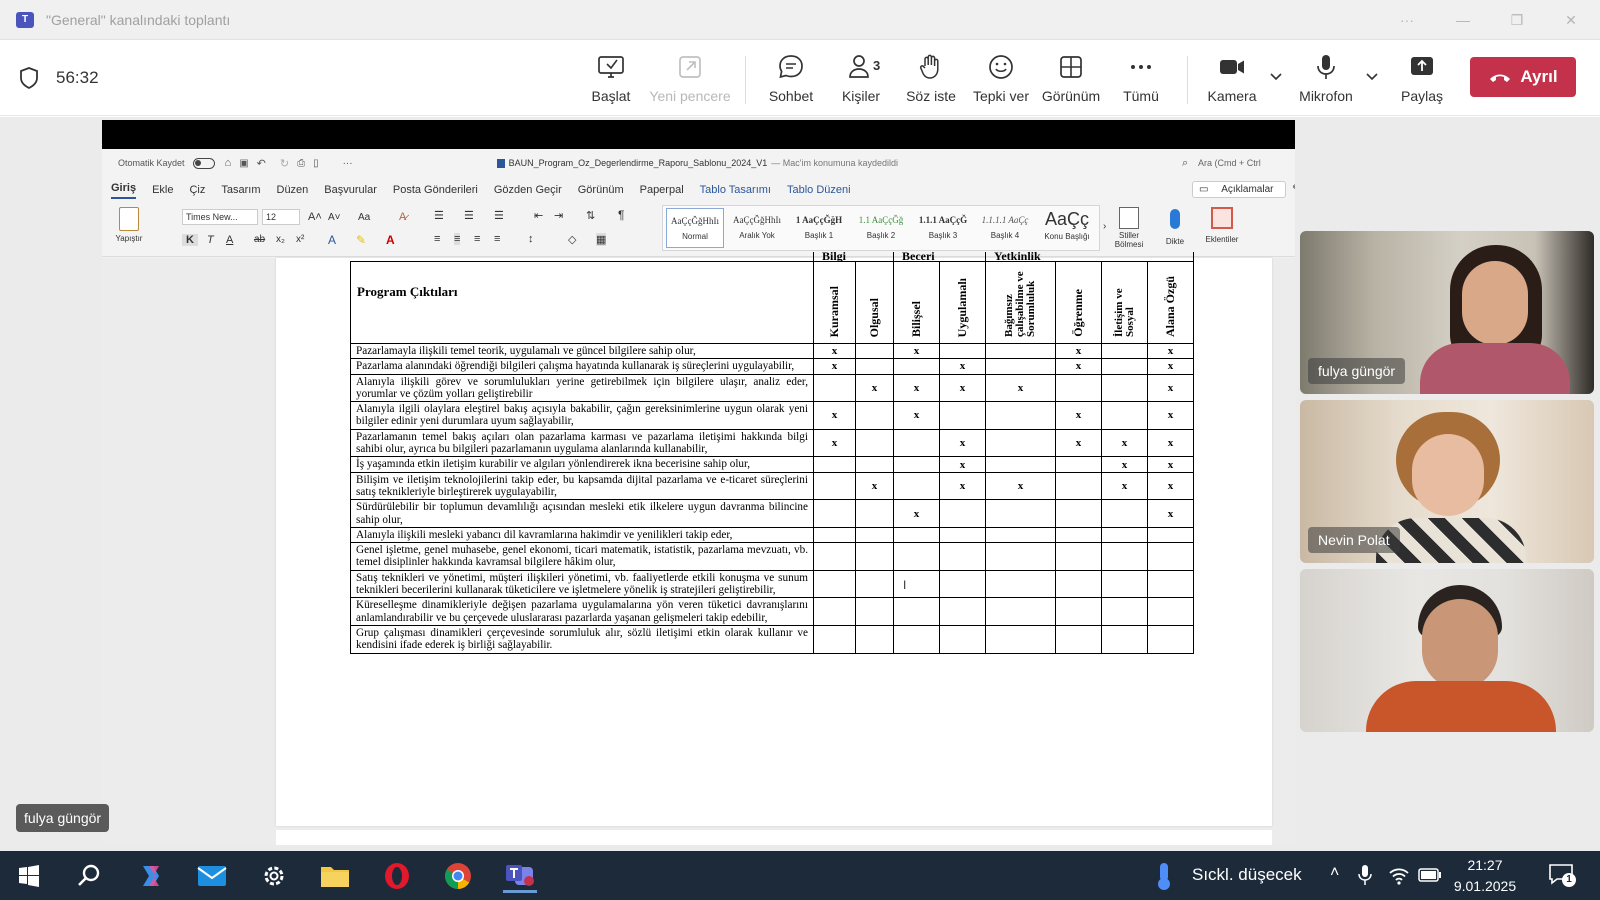 Image resolution: width=1600 pixels, height=900 pixels. What do you see at coordinates (943, 228) in the screenshot?
I see `style-heading-3: 1.1.1 AaÇçĞ Başlık 3` at bounding box center [943, 228].